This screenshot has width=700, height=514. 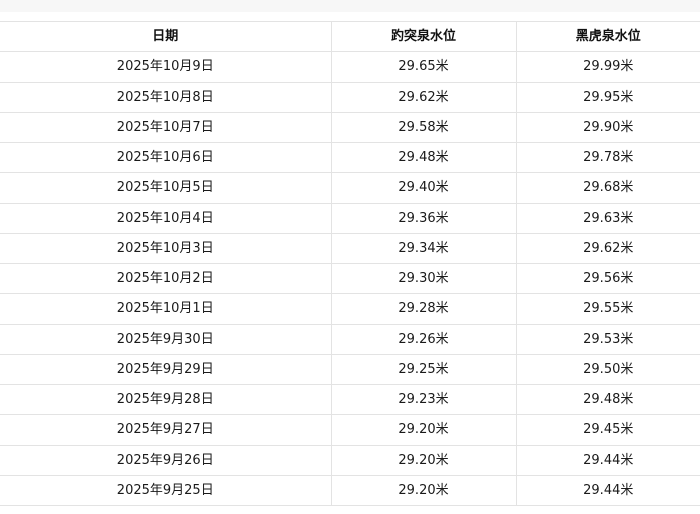 What do you see at coordinates (350, 6) in the screenshot?
I see `top-bar` at bounding box center [350, 6].